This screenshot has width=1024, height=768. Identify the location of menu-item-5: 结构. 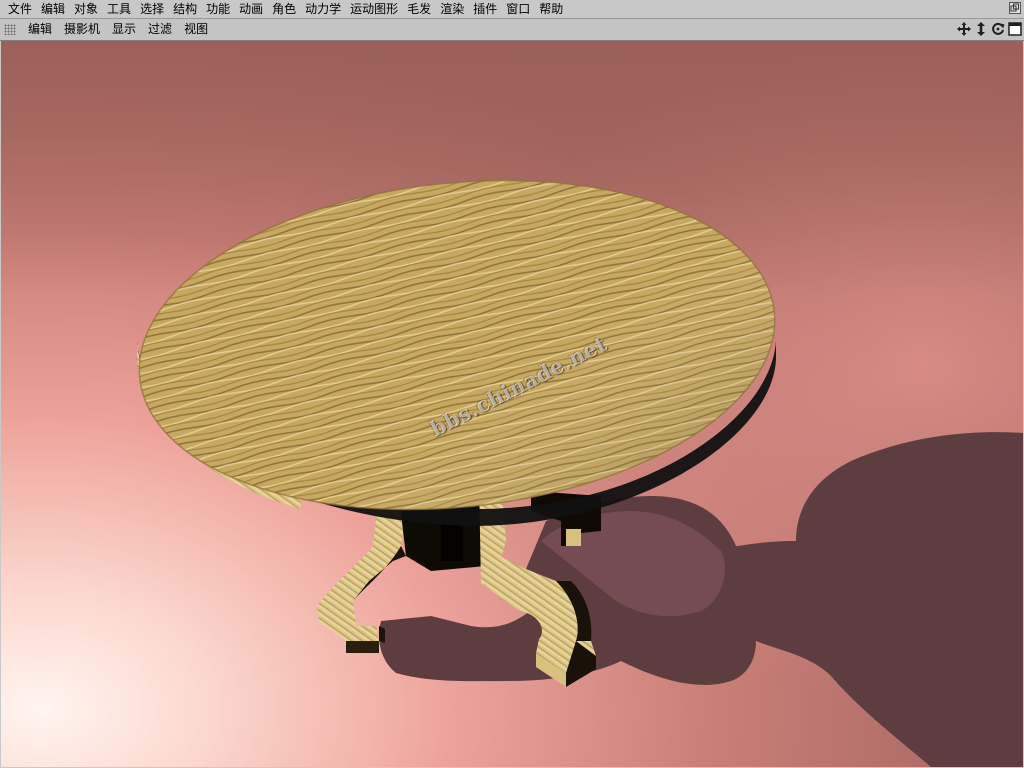
(186, 9).